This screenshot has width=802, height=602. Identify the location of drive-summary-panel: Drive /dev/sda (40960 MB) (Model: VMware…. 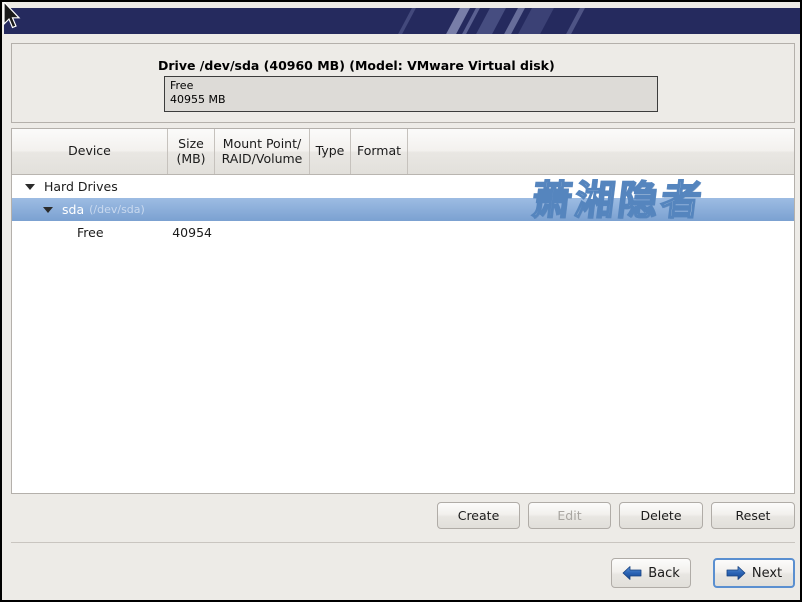
(403, 83).